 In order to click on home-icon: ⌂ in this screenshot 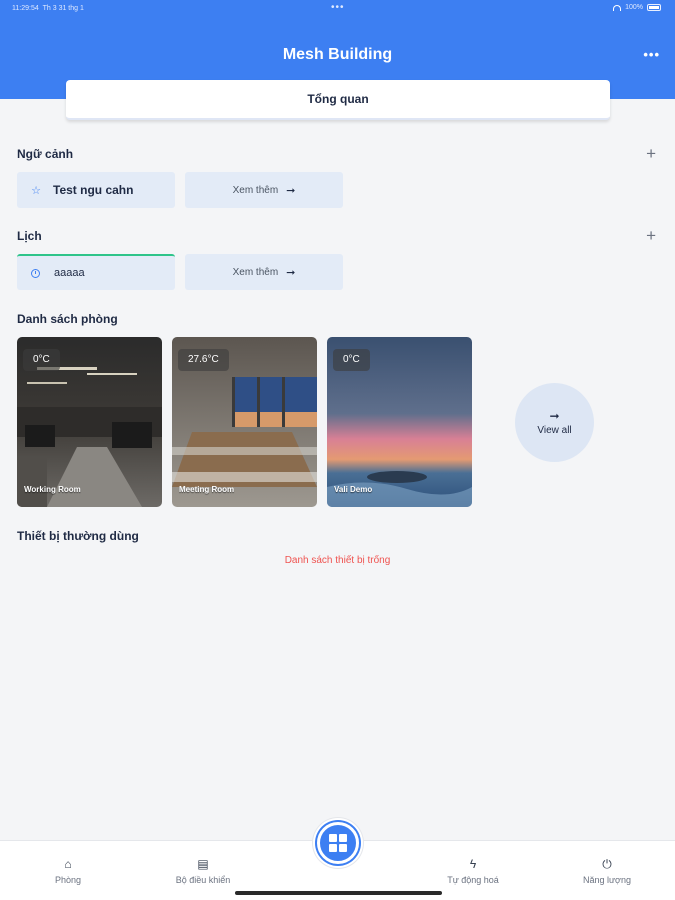, I will do `click(68, 864)`.